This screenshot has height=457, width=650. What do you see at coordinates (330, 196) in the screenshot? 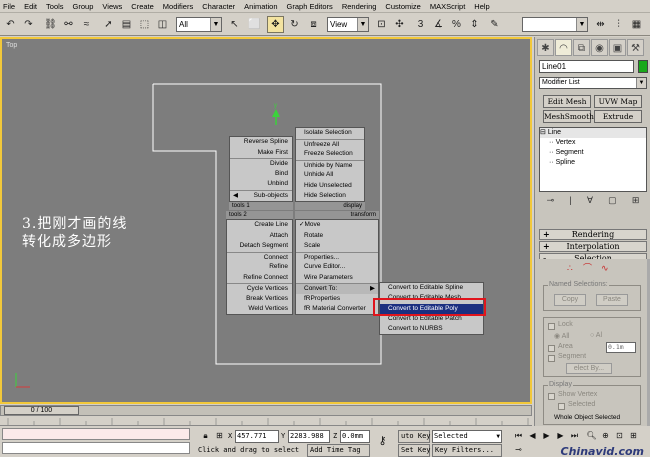
I see `menu-item-hide-selection: Hide Selection` at bounding box center [330, 196].